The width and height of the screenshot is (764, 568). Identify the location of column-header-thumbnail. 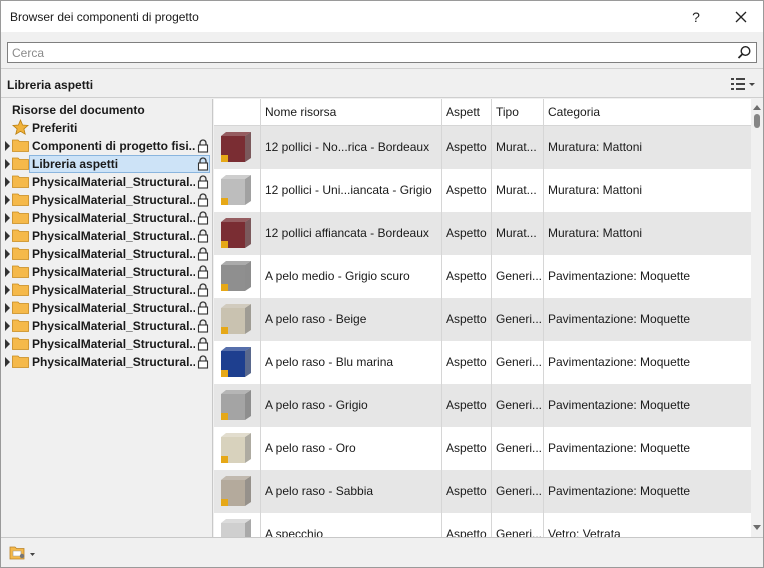
(237, 112).